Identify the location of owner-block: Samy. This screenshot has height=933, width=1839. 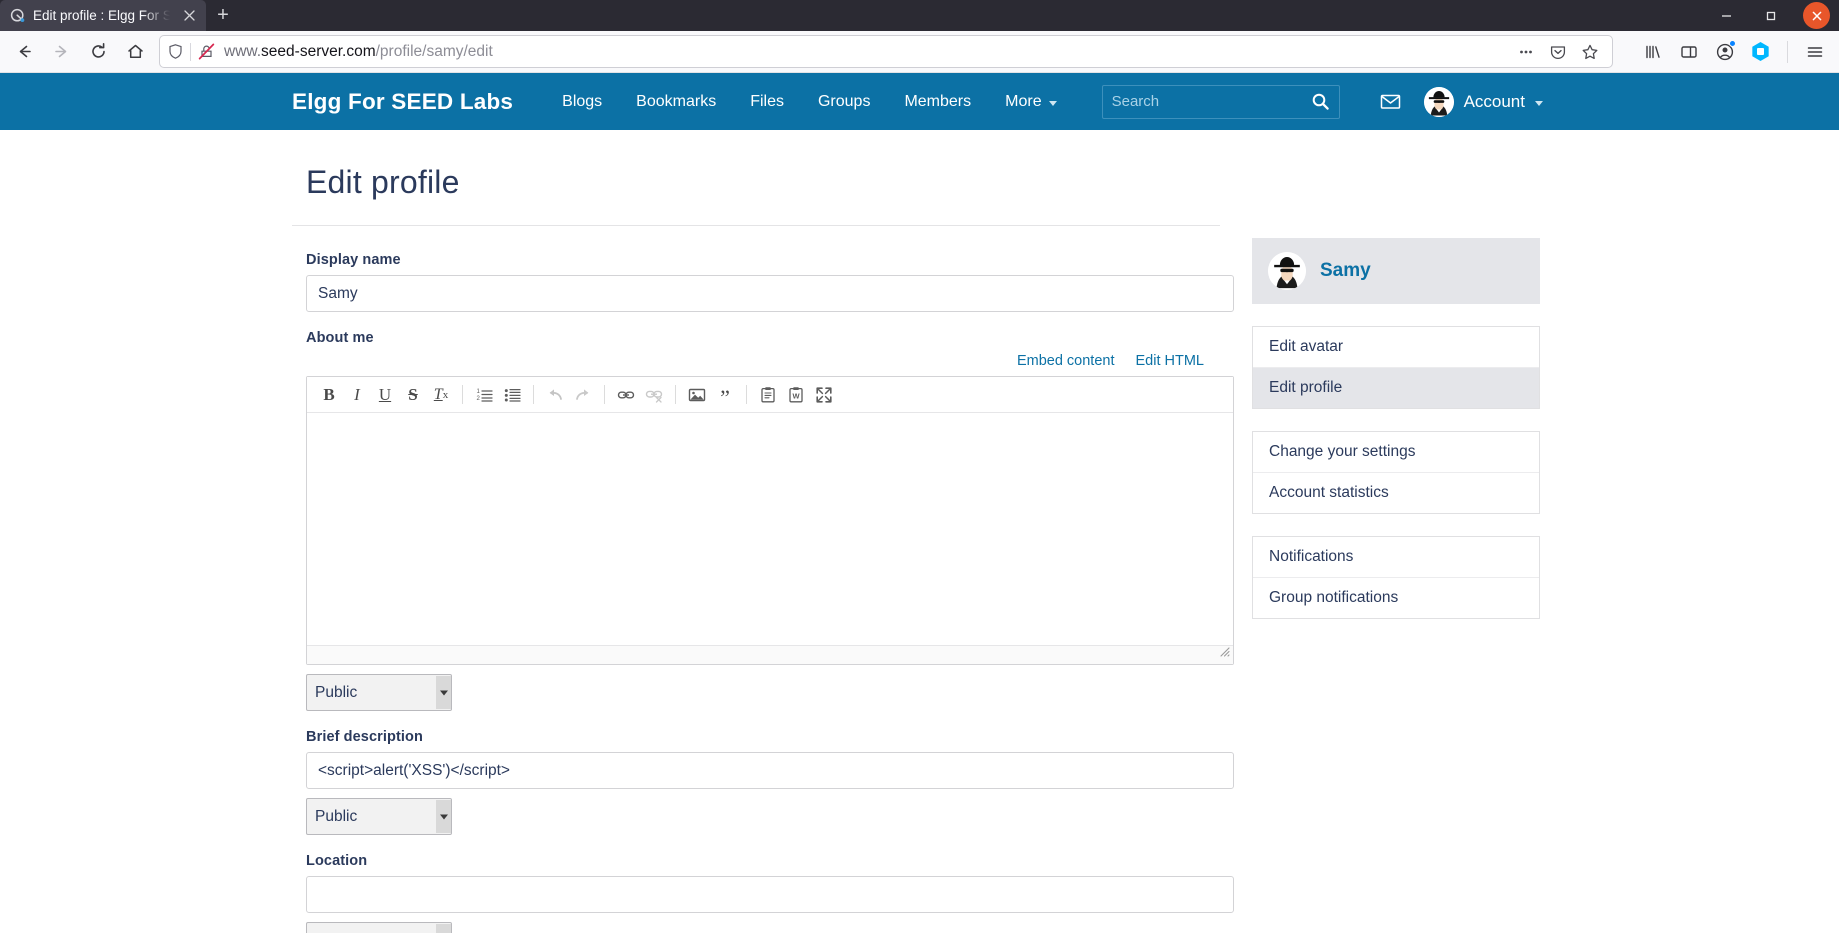
(1396, 271).